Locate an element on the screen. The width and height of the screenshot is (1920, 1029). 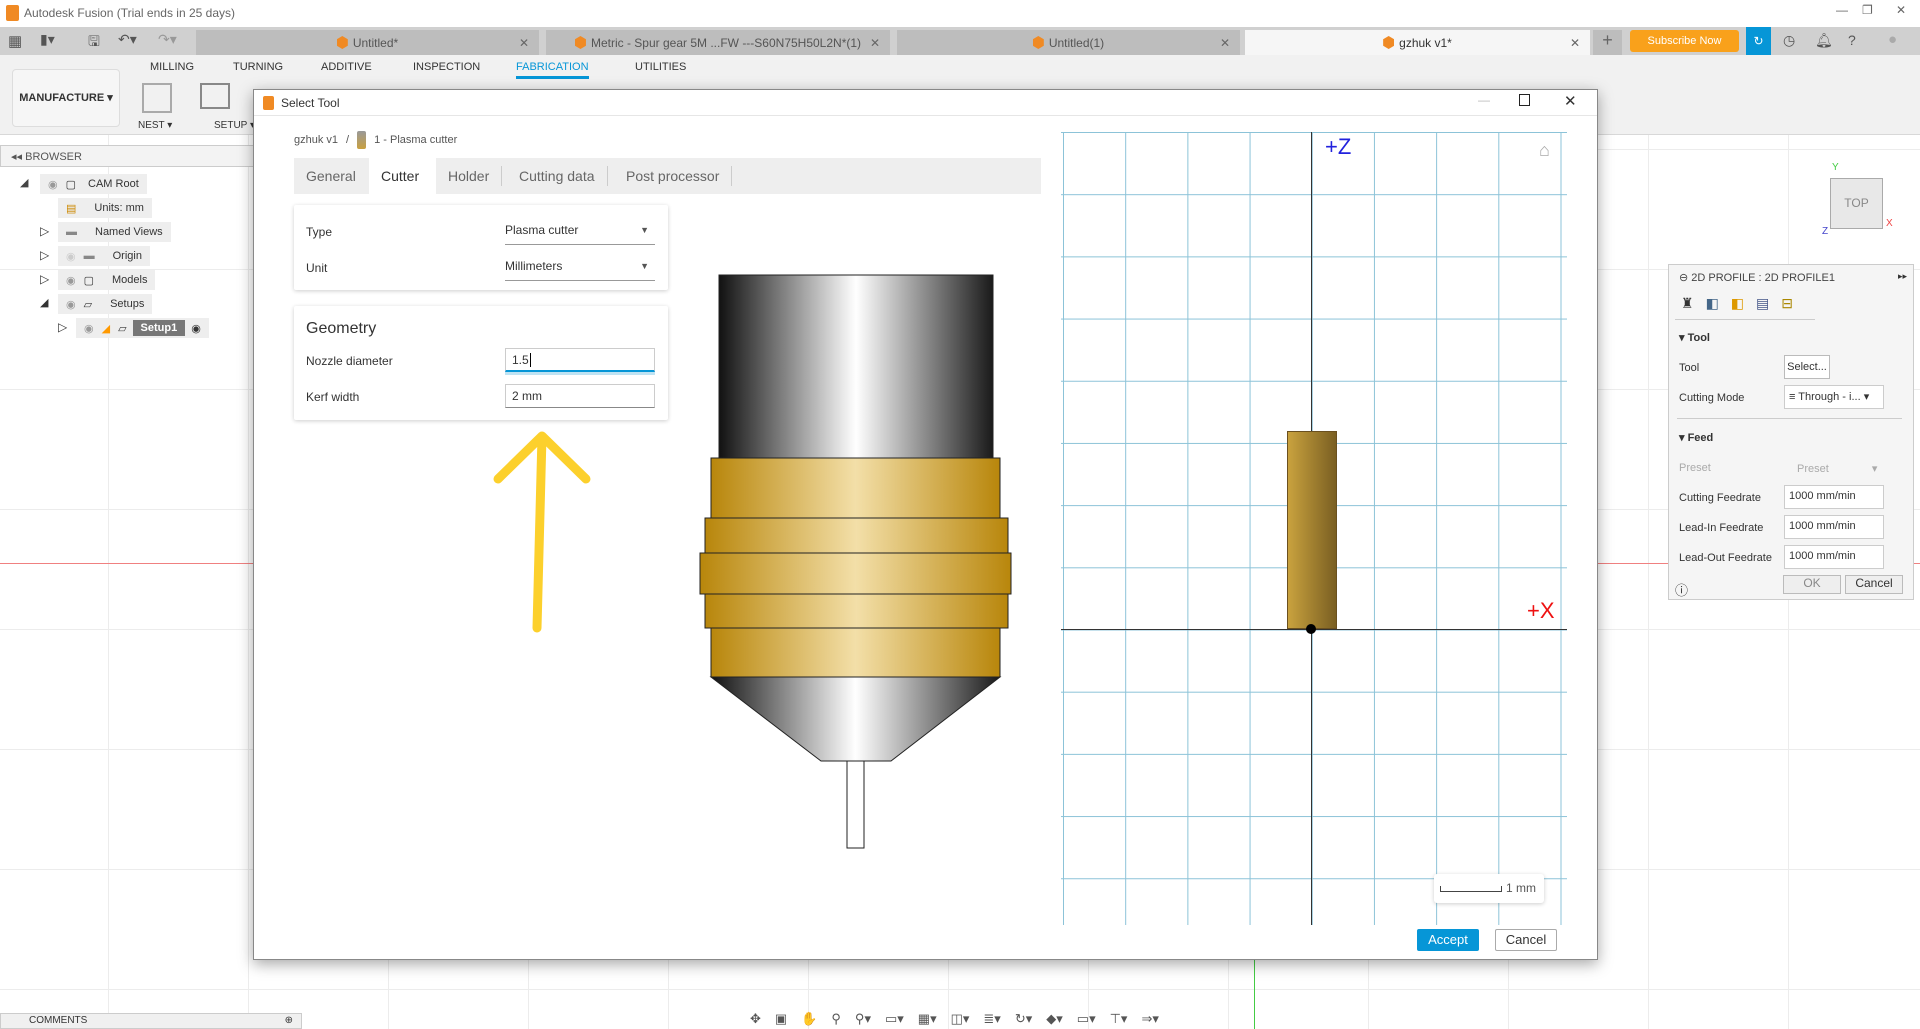
setup-button: SETUP ▾ is located at coordinates (234, 125).